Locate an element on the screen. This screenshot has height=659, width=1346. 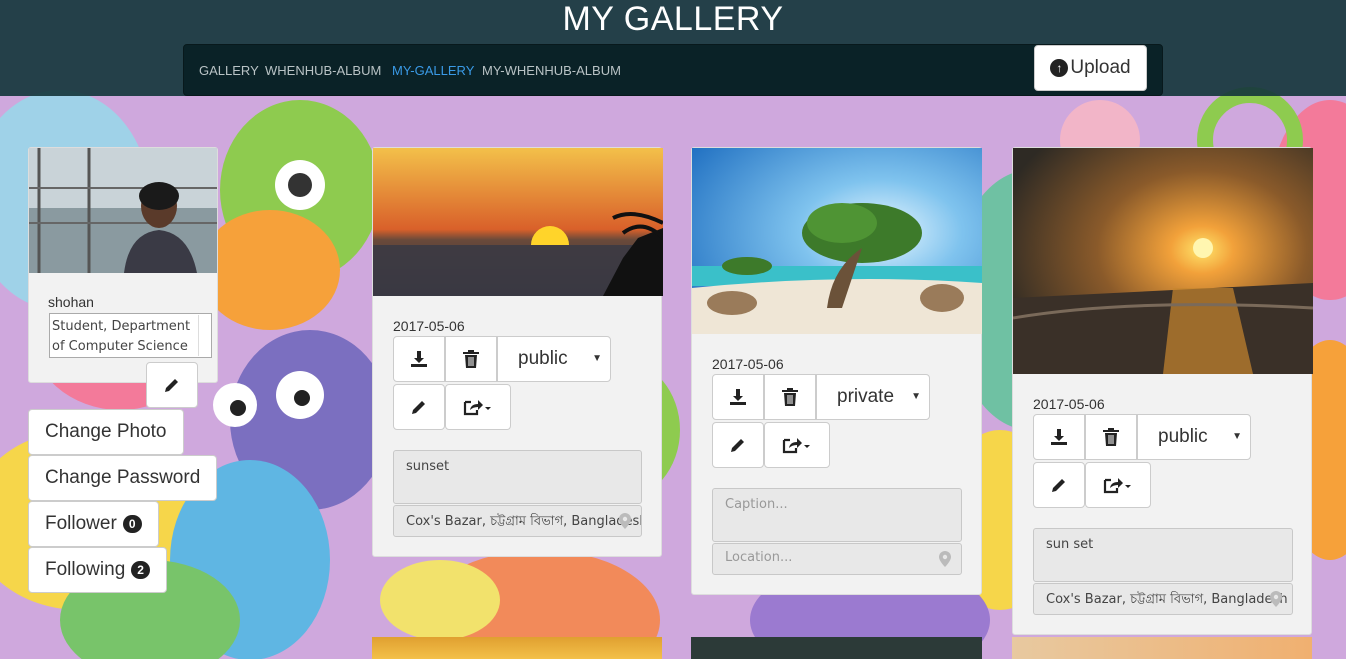
caption-field: sun set is located at coordinates (1163, 555).